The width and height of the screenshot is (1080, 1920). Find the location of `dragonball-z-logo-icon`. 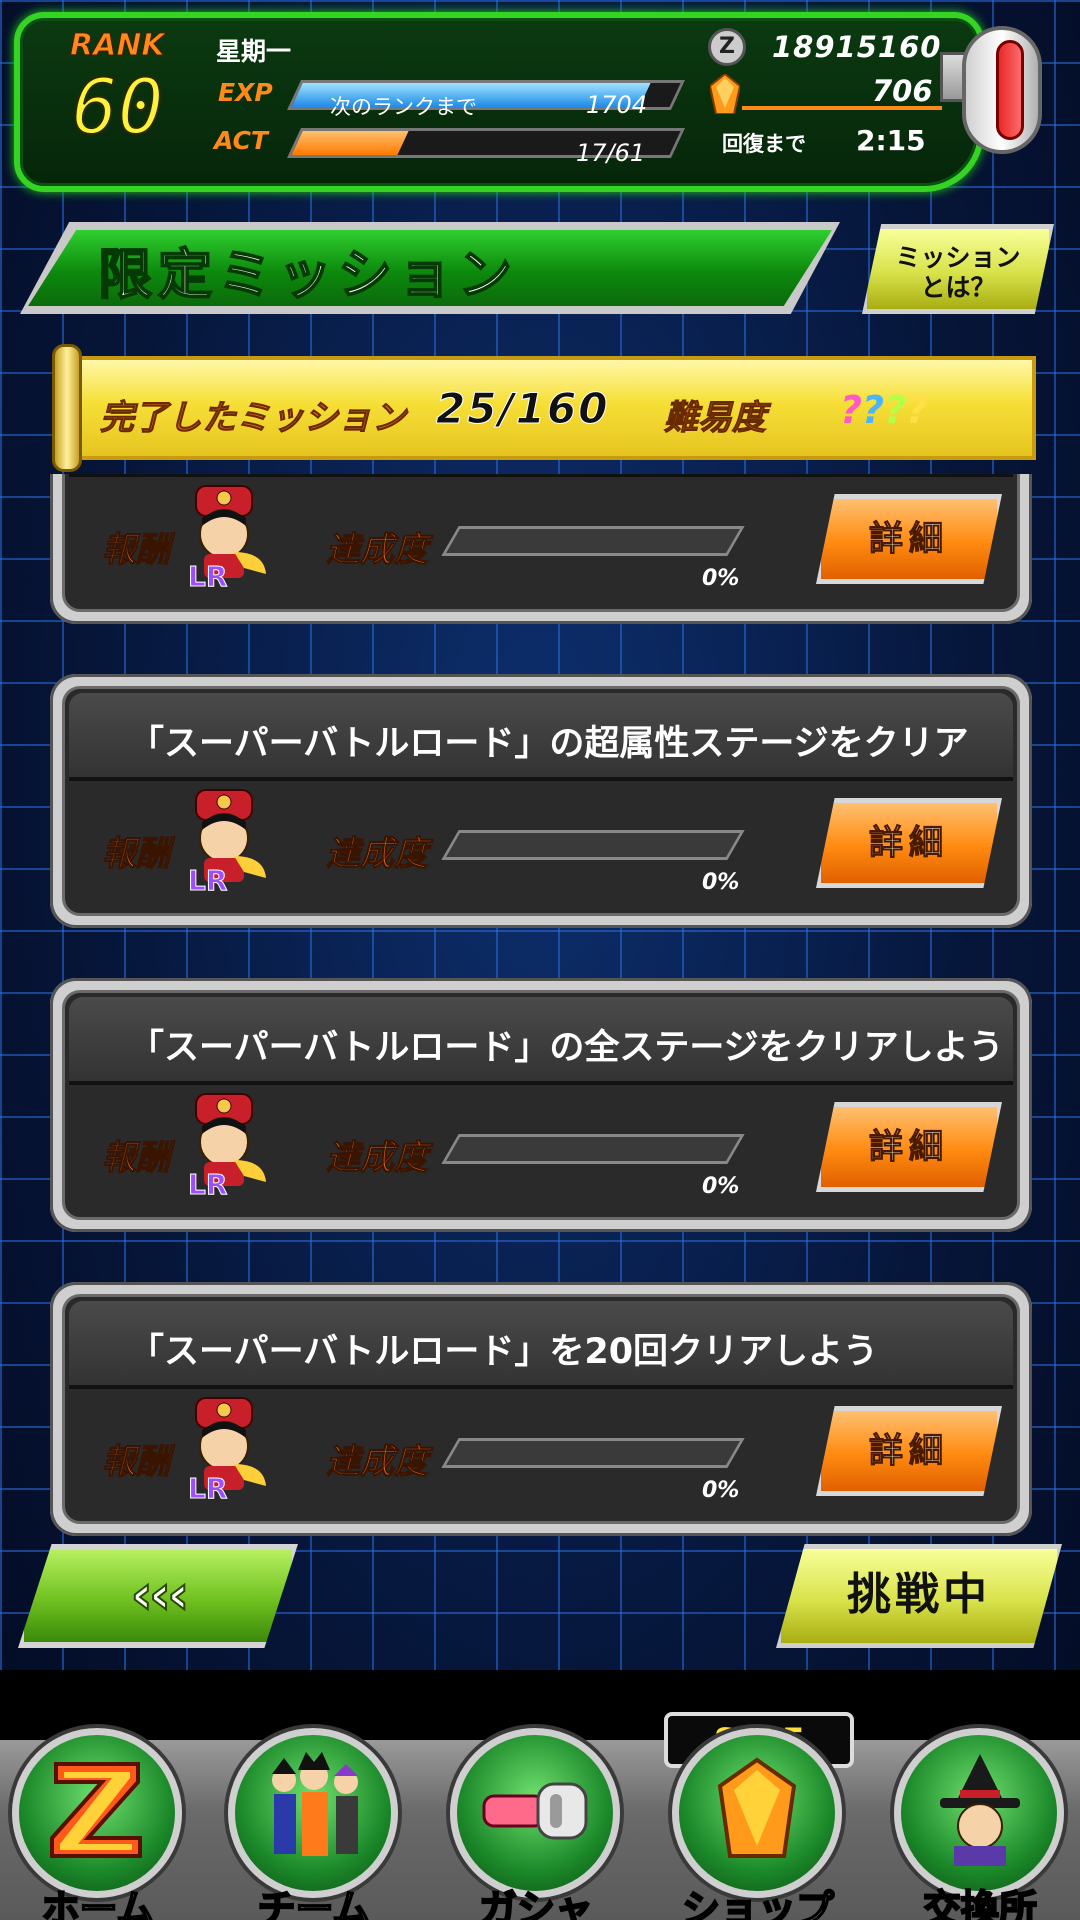

dragonball-z-logo-icon is located at coordinates (96, 1810).